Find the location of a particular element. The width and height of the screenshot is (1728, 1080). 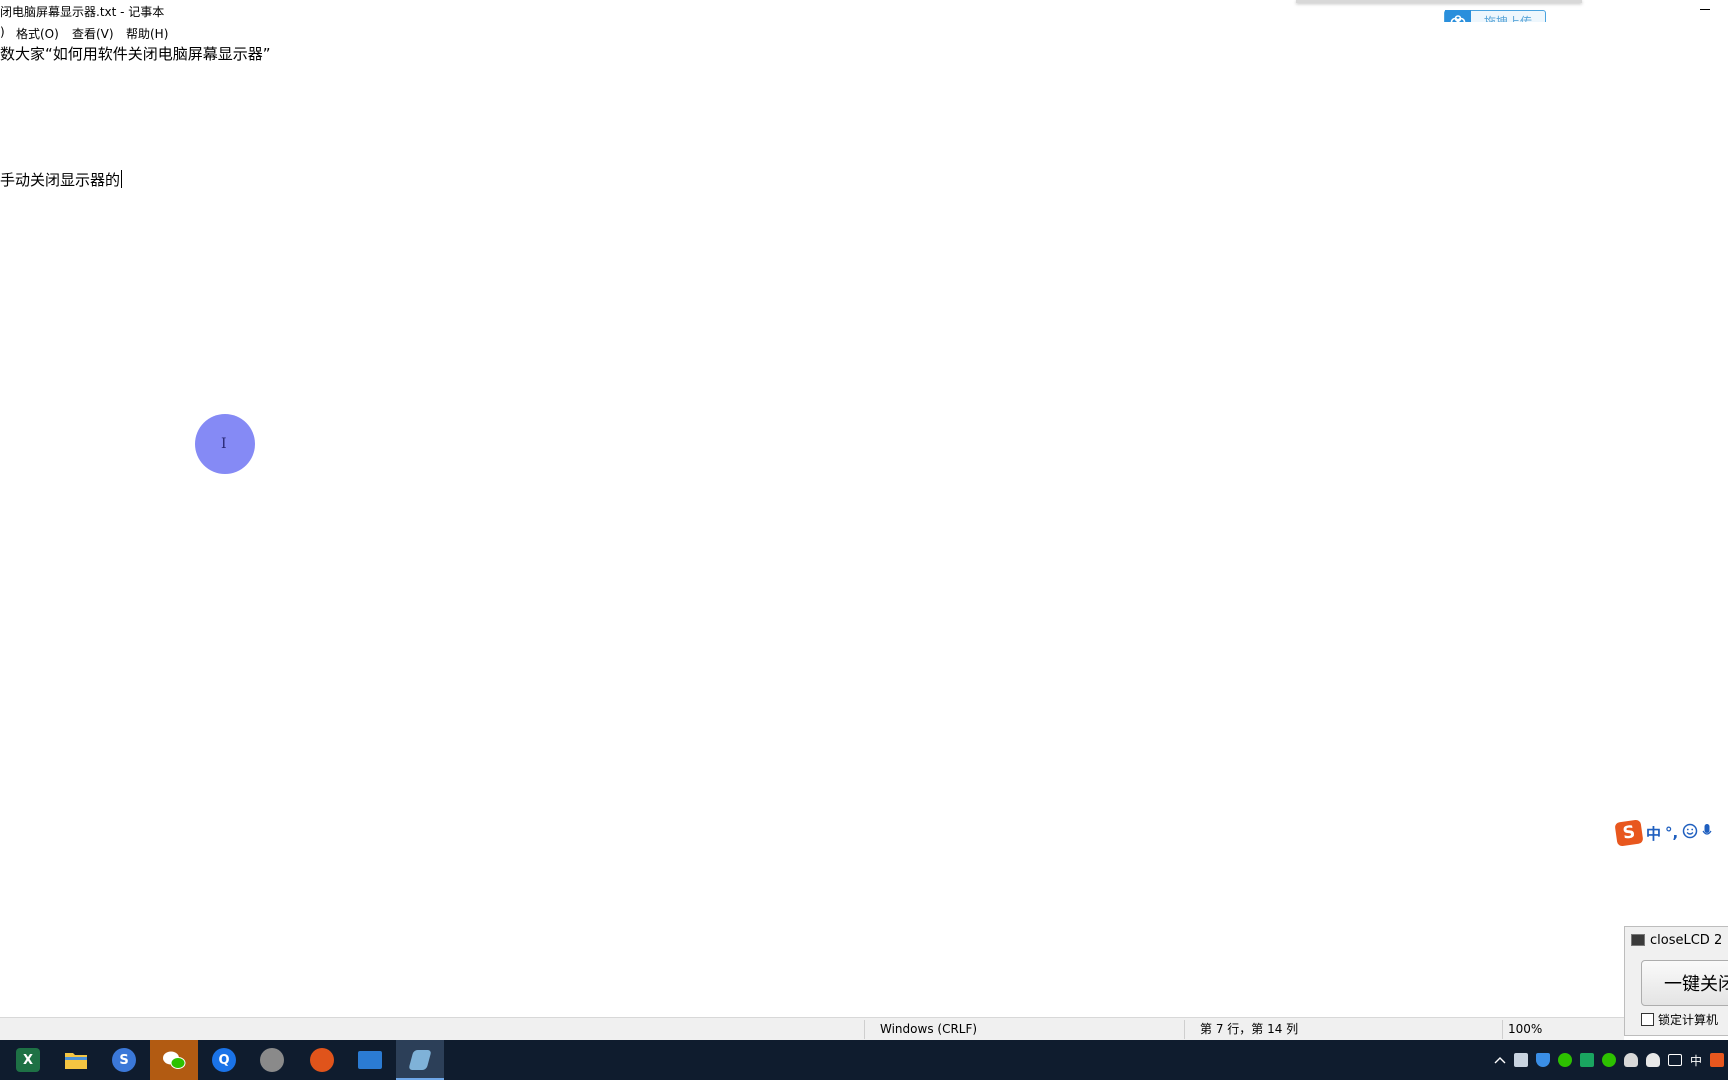

game-app-icon is located at coordinates (322, 1060).